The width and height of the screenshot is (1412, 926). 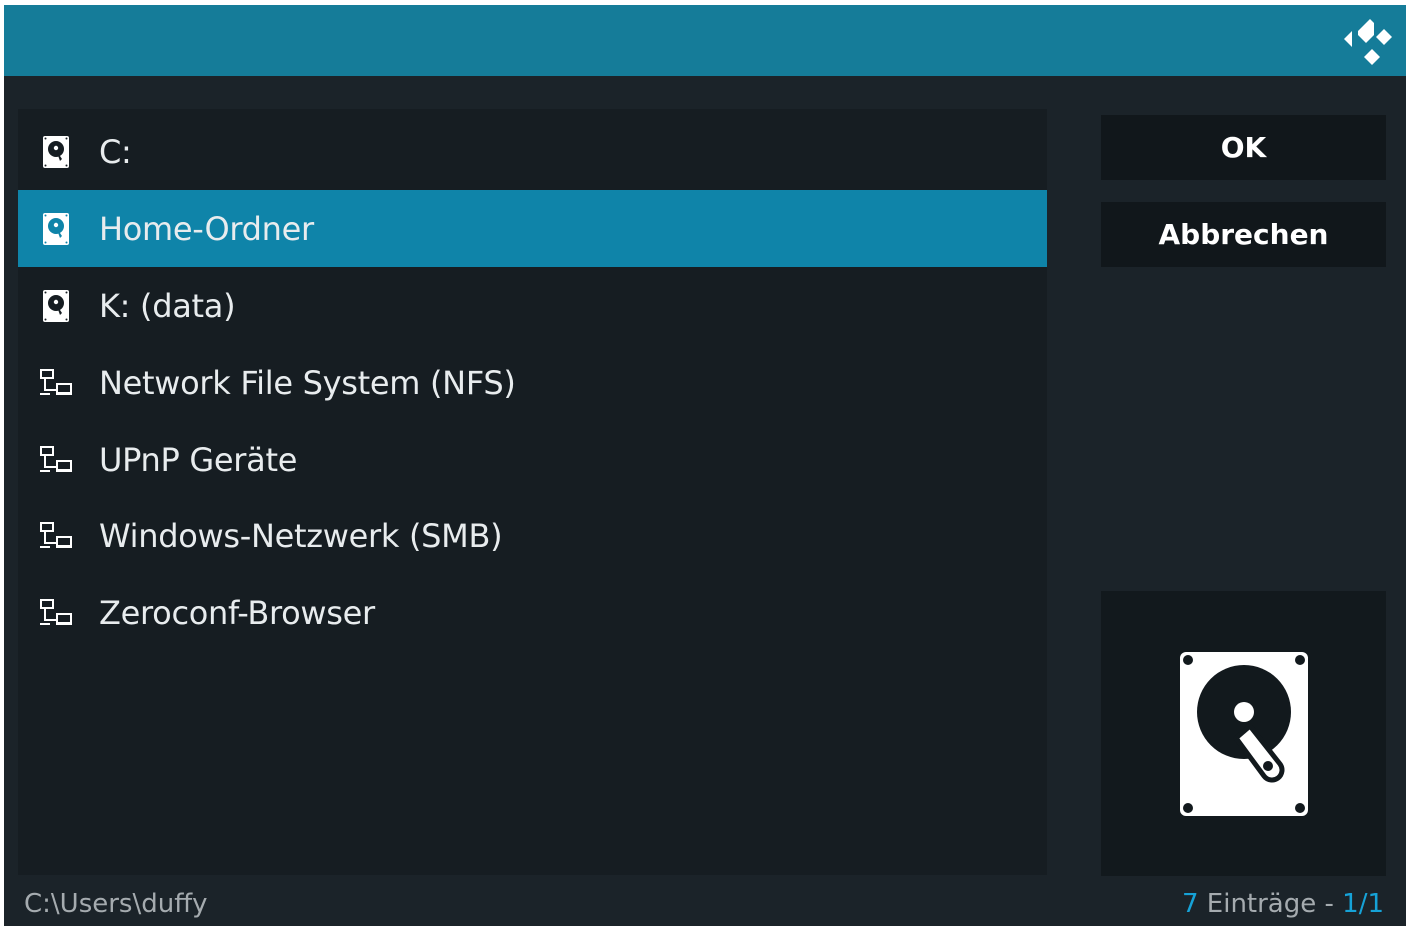 I want to click on list-item-label: Windows-Netzwerk (SMB), so click(x=301, y=535).